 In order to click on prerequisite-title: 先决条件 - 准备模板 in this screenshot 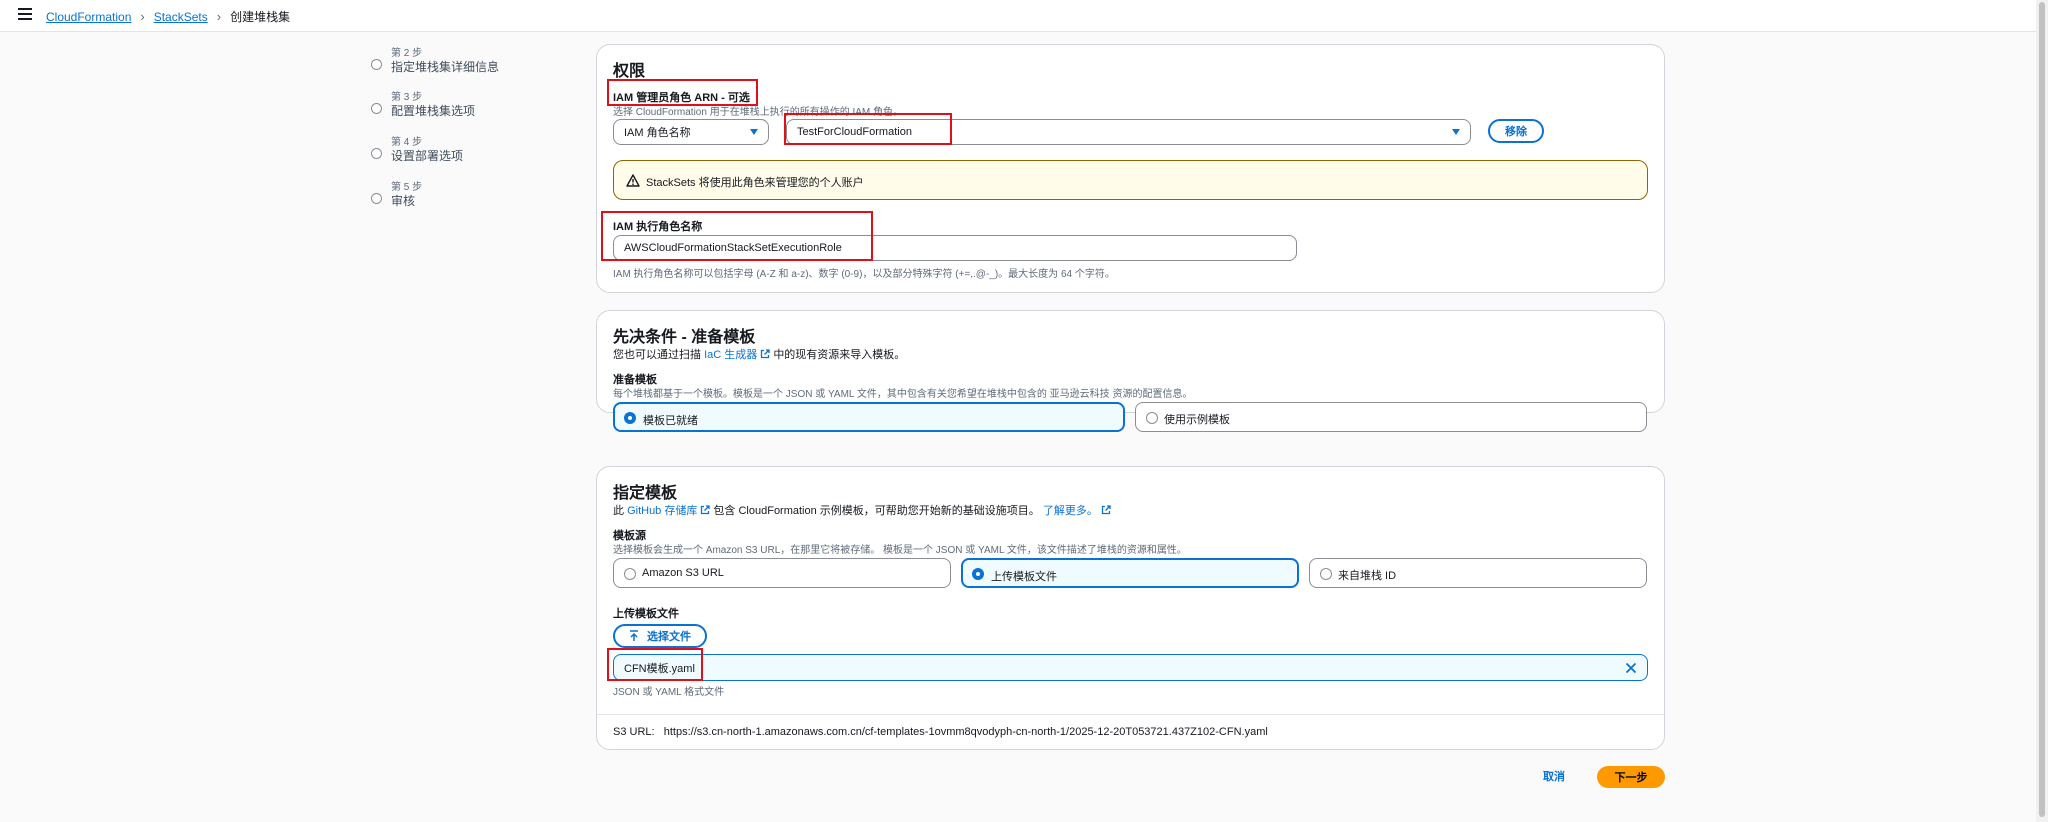, I will do `click(684, 337)`.